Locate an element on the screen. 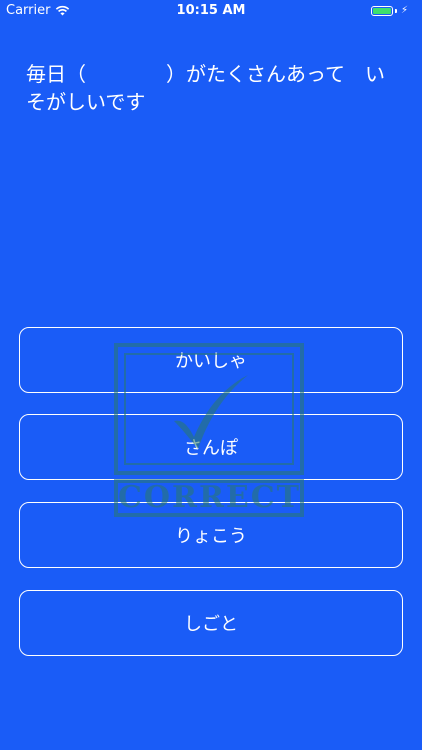  answer-button-3: りょこう is located at coordinates (211, 535).